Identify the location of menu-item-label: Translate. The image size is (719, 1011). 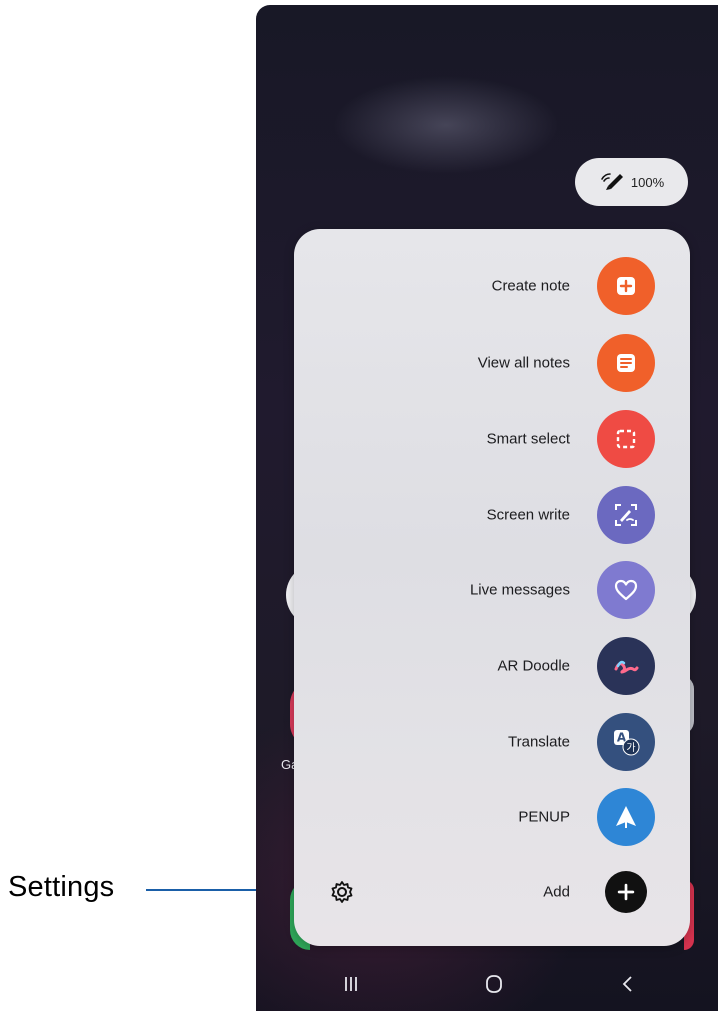
(539, 742).